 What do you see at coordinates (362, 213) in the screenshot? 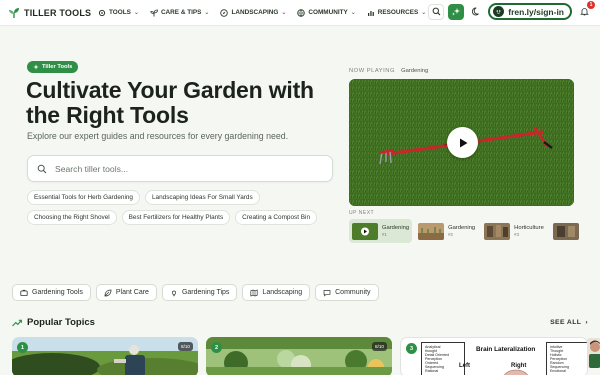
I see `up-next-label: UP NEXT` at bounding box center [362, 213].